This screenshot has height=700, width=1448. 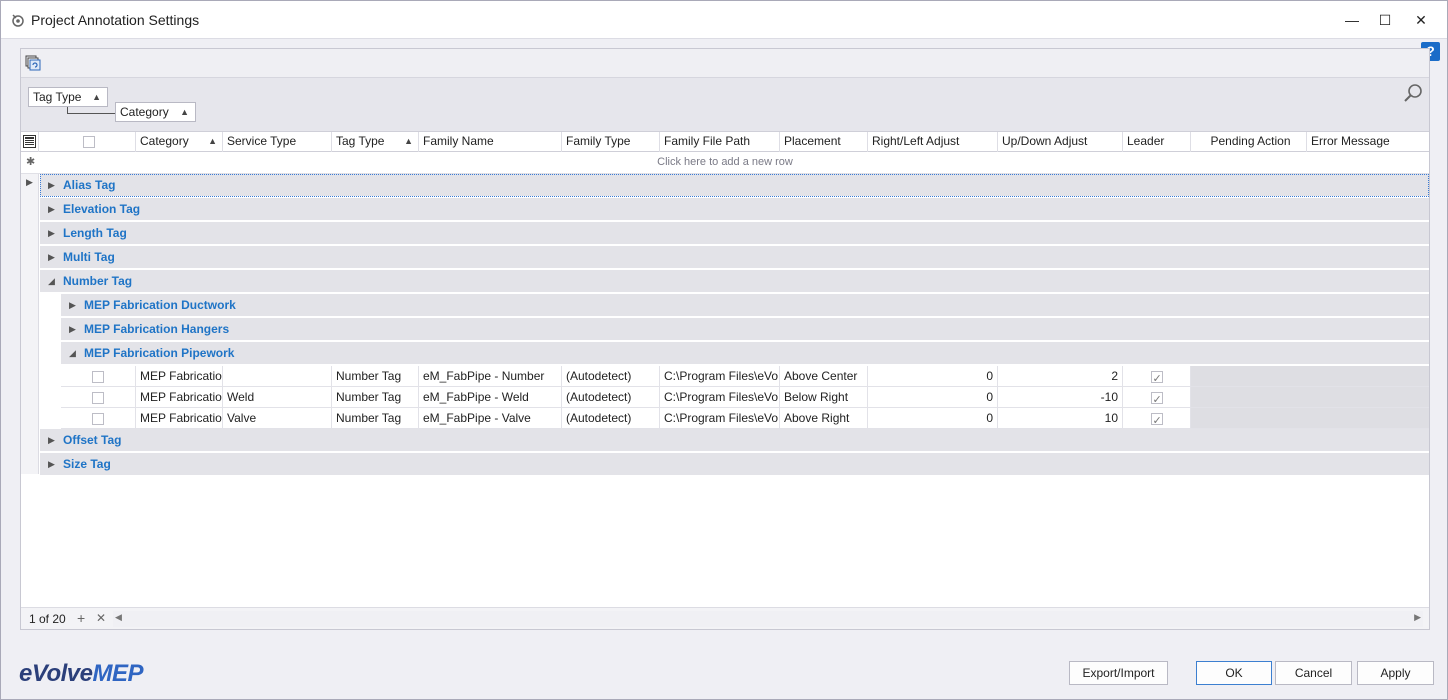 What do you see at coordinates (1060, 397) in the screenshot?
I see `cell-up-down-adjust: -10` at bounding box center [1060, 397].